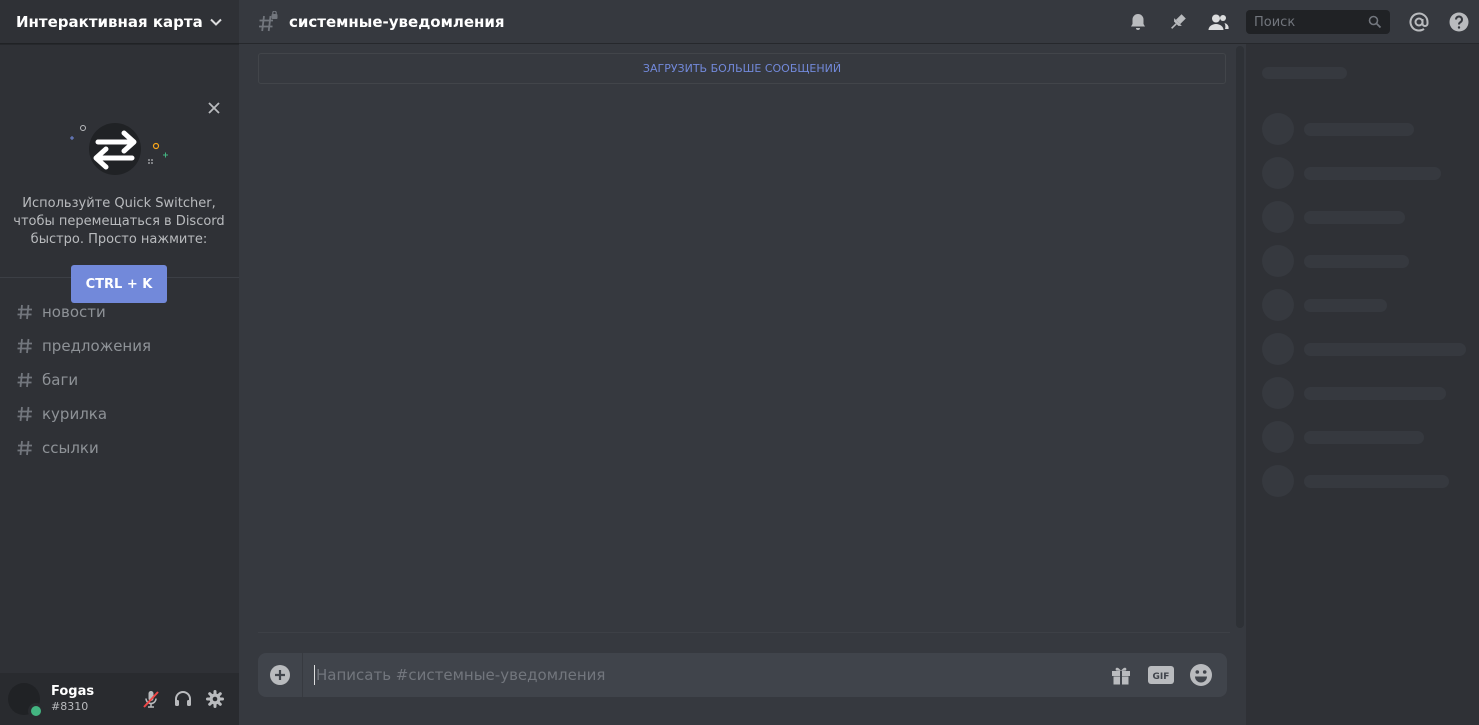  I want to click on channel-title: системные-уведомления, so click(397, 21).